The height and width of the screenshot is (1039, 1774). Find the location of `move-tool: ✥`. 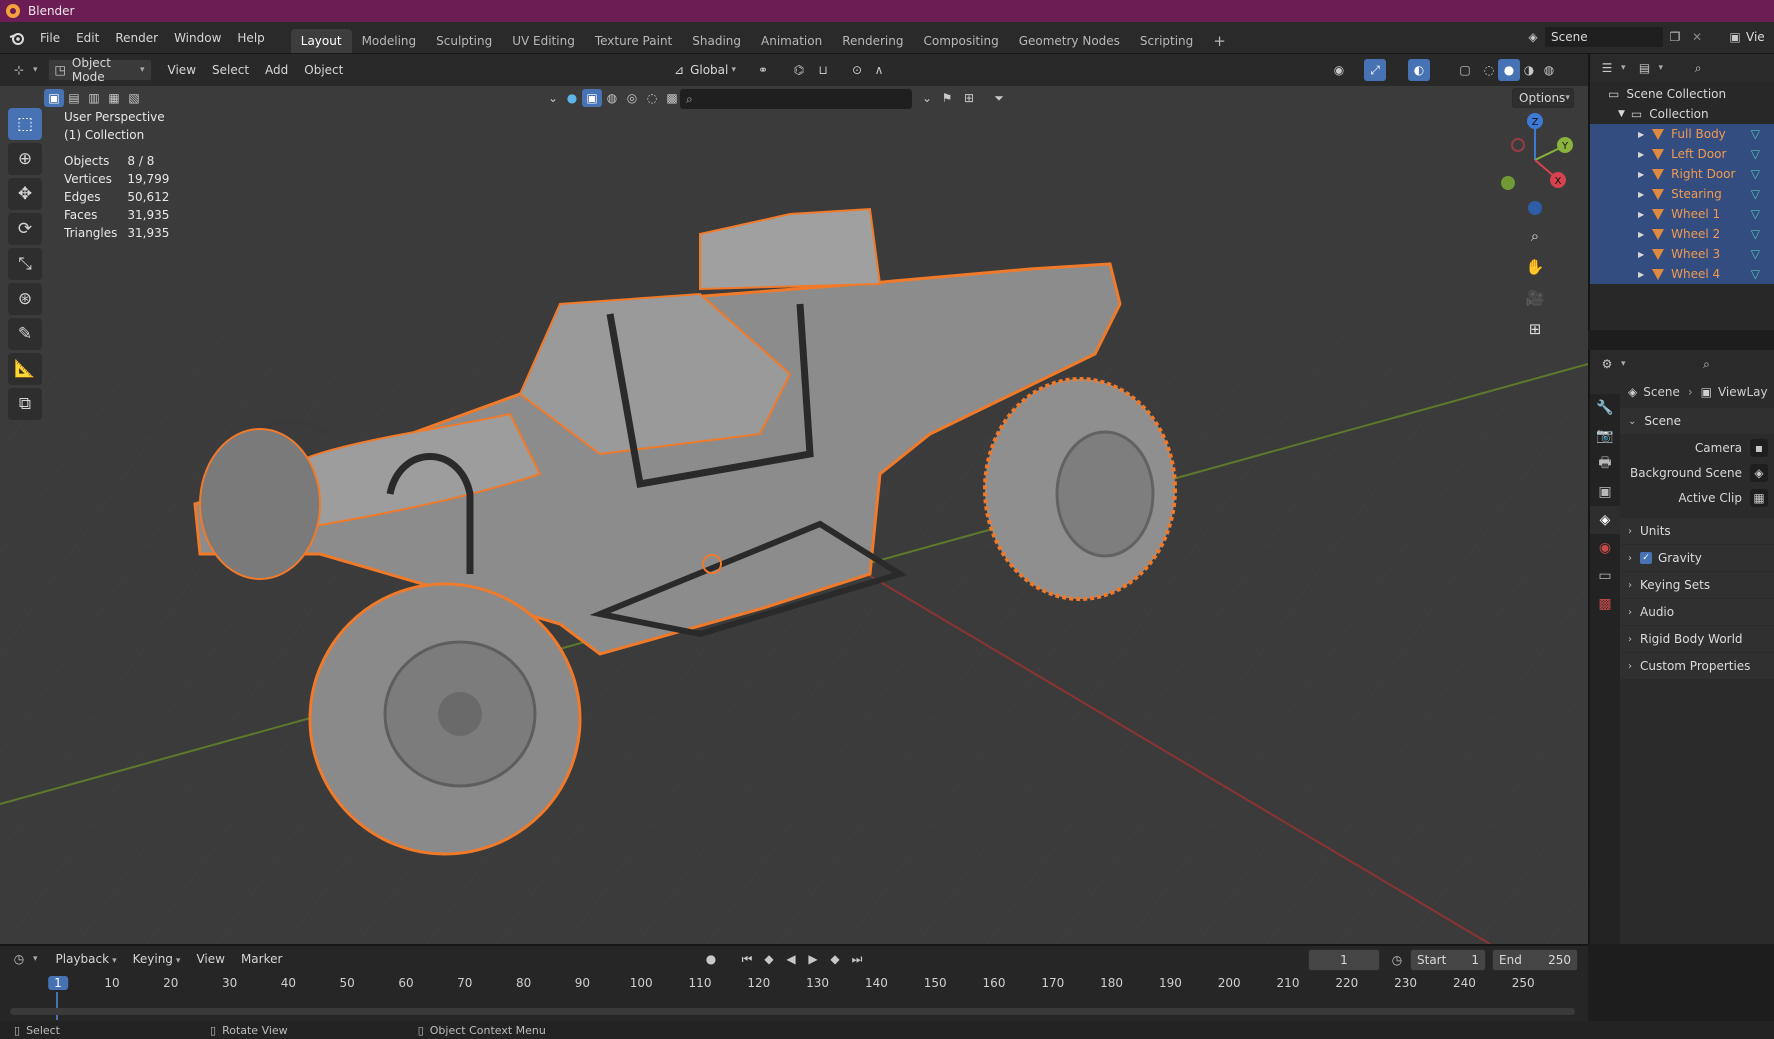

move-tool: ✥ is located at coordinates (25, 194).